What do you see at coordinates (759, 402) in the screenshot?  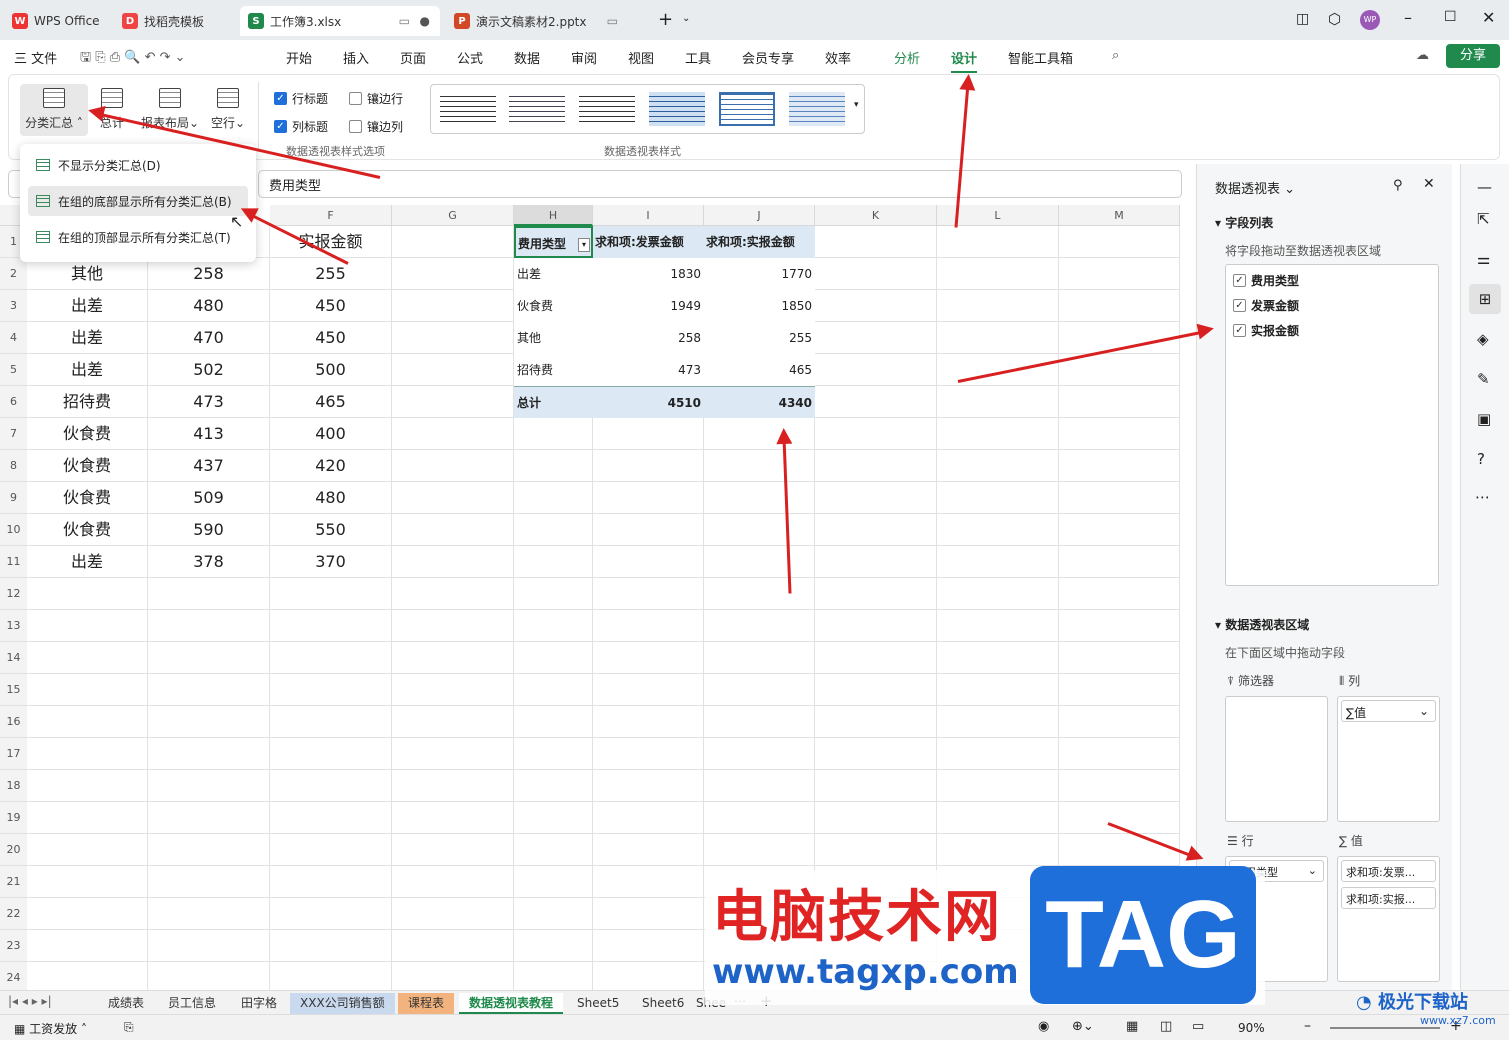 I see `pivot-total-cell: 4340` at bounding box center [759, 402].